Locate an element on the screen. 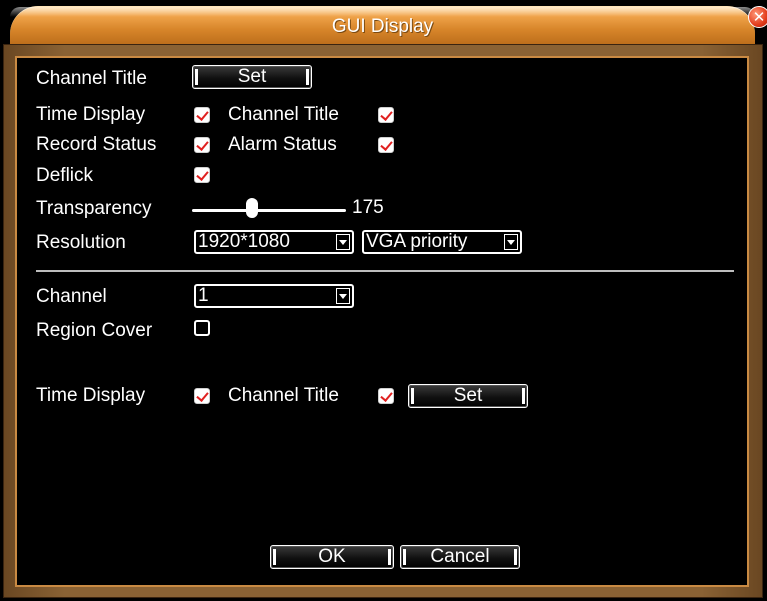 This screenshot has width=767, height=601. channel-value: 1 is located at coordinates (203, 295).